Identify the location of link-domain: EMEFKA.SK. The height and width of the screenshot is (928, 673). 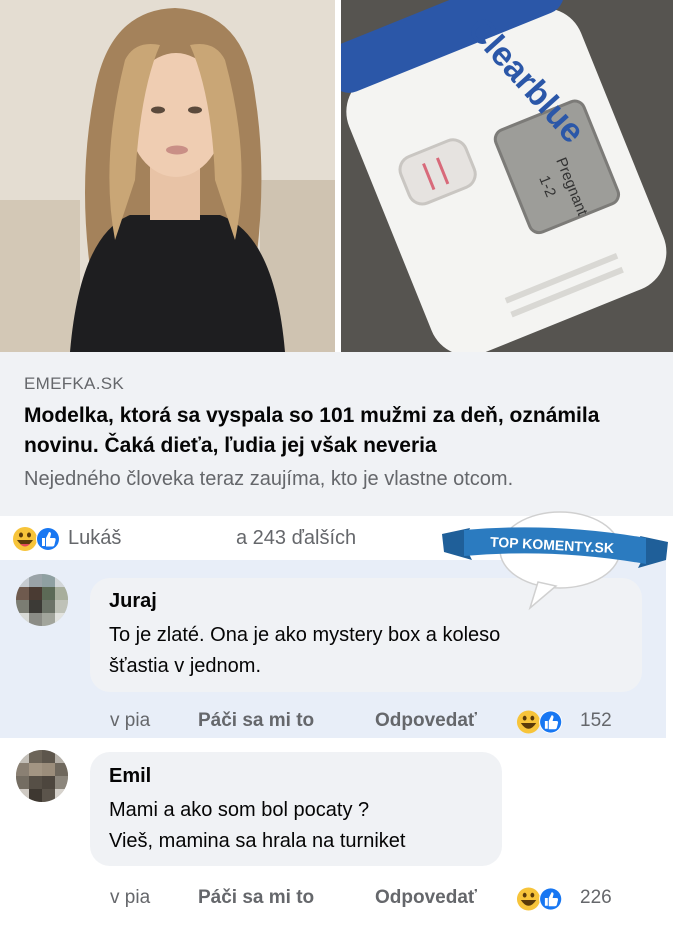
(74, 383).